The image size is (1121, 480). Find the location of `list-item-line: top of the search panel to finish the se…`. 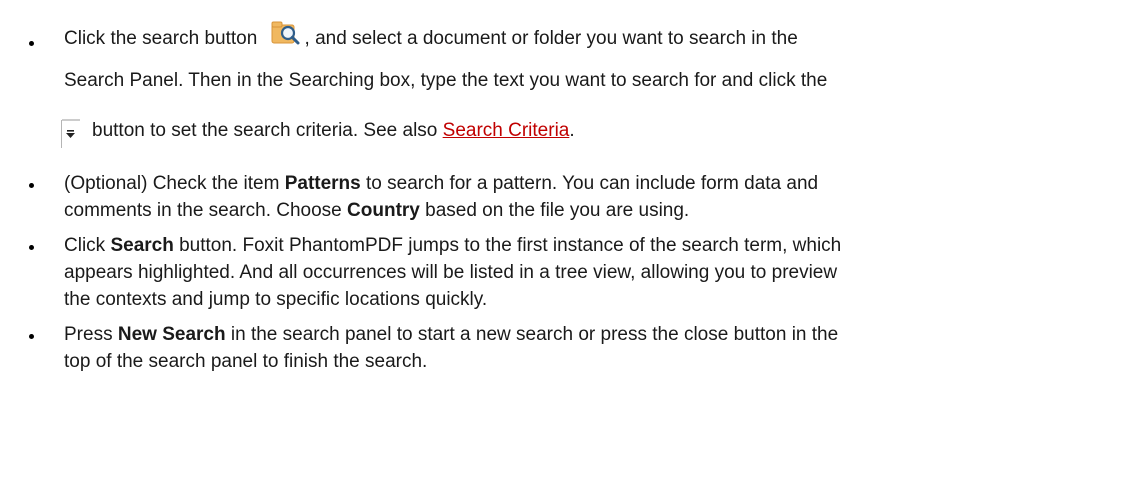

list-item-line: top of the search panel to finish the se… is located at coordinates (246, 361).